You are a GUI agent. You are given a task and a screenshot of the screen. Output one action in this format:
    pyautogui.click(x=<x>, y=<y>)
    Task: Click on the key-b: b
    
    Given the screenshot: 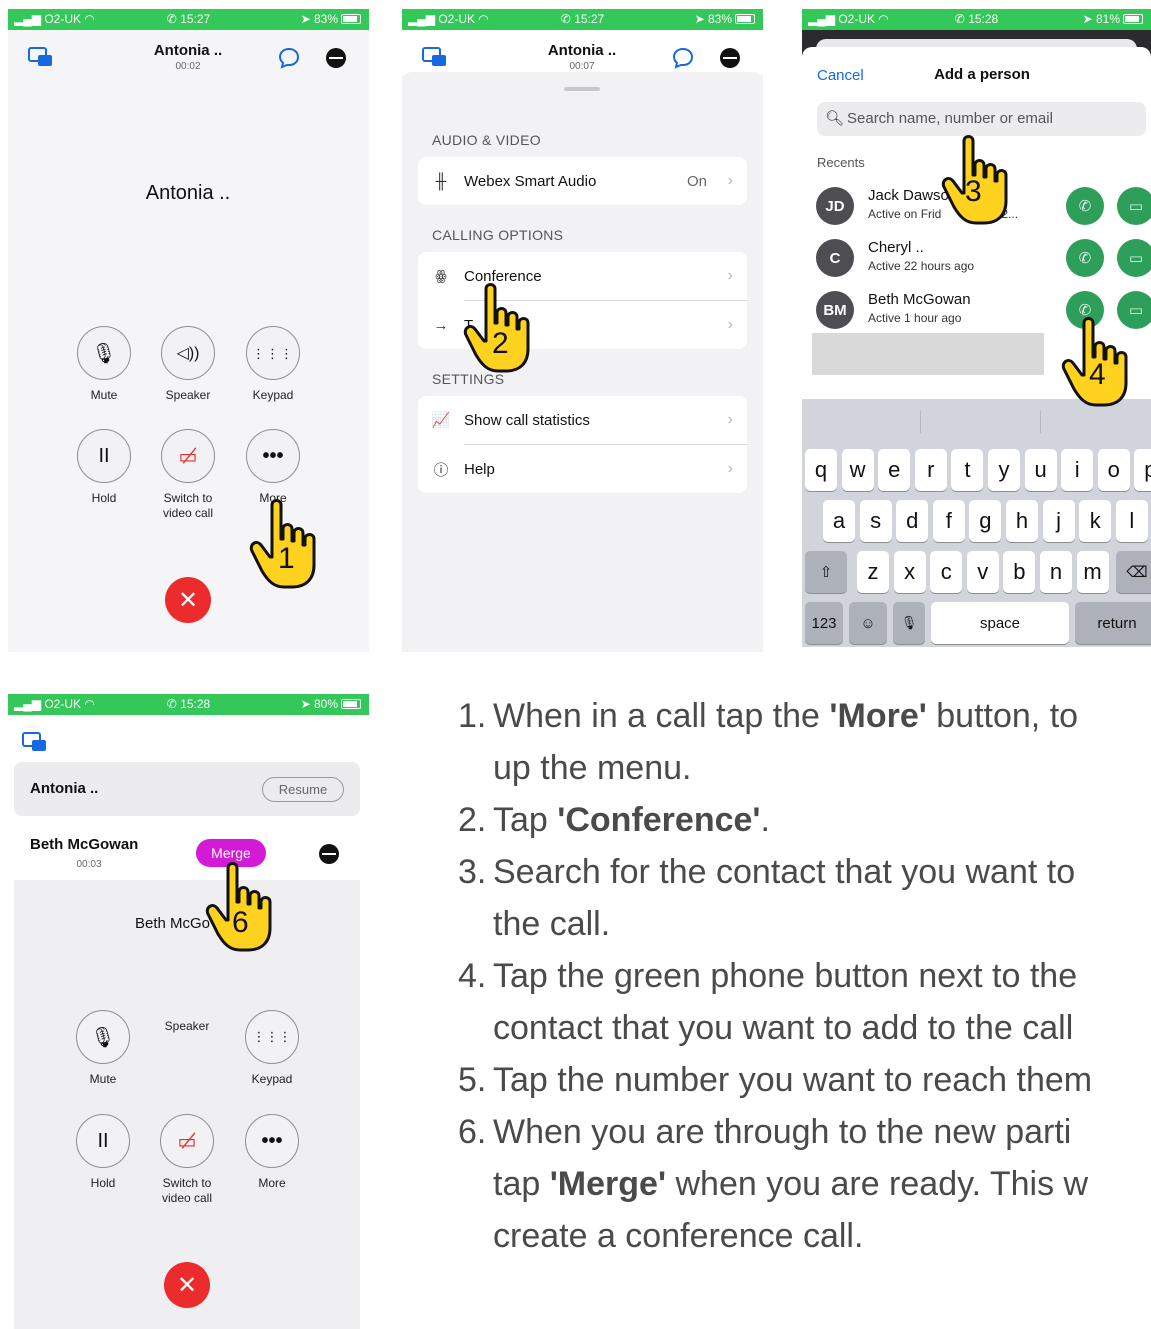 What is the action you would take?
    pyautogui.click(x=1019, y=572)
    